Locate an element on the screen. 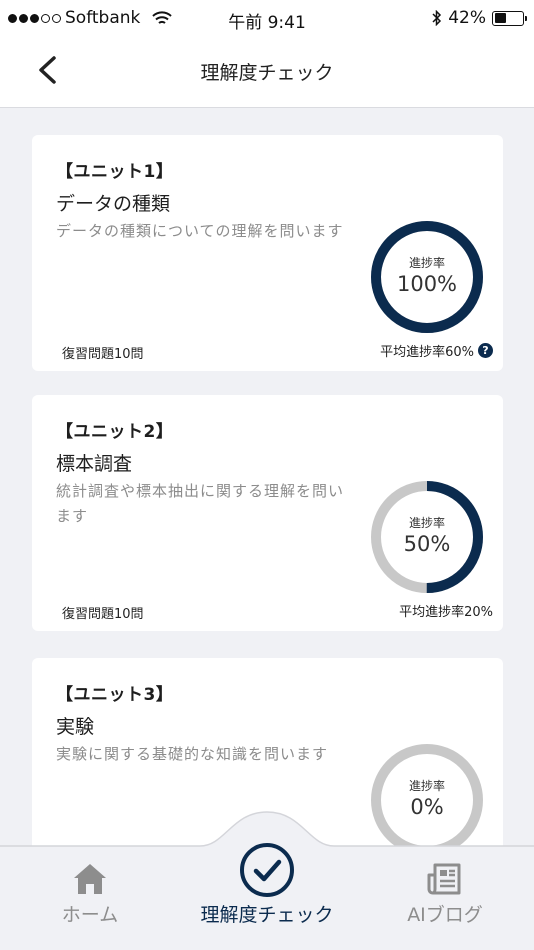 The height and width of the screenshot is (950, 534). bluetooth-icon is located at coordinates (437, 18).